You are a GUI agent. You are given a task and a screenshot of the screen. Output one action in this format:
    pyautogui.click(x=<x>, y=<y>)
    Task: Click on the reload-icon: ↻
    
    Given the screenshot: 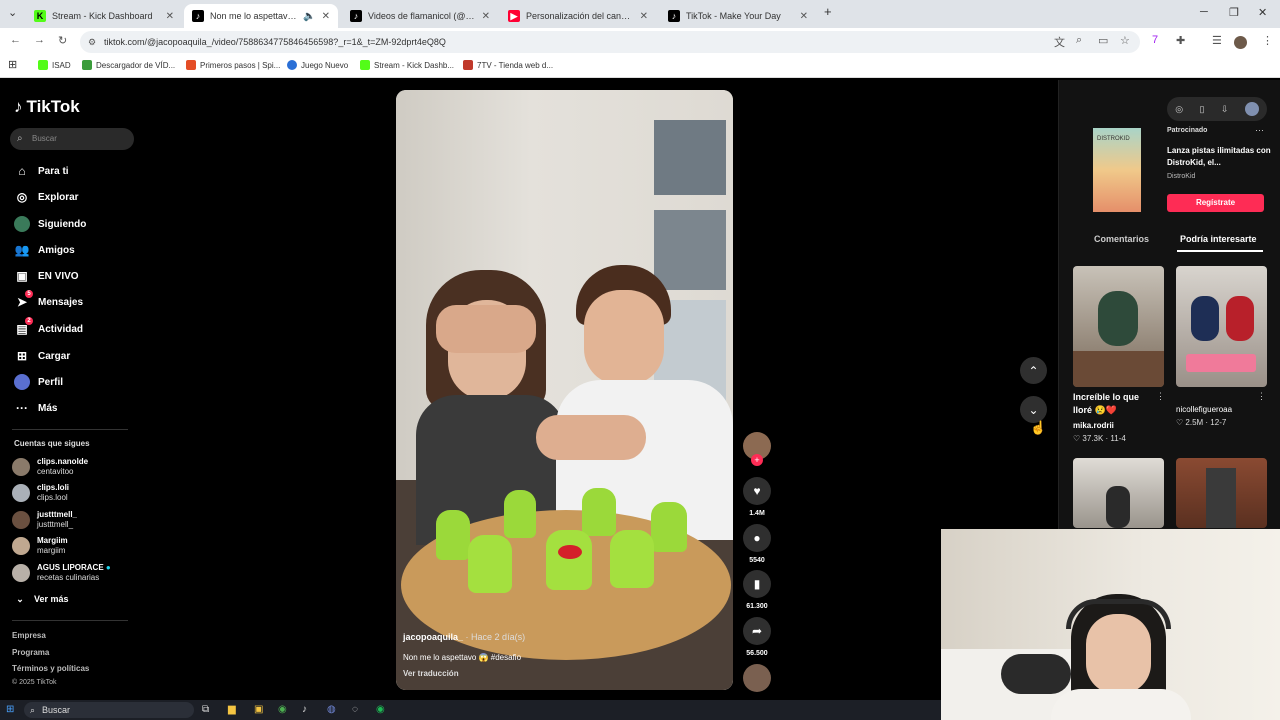 What is the action you would take?
    pyautogui.click(x=62, y=40)
    